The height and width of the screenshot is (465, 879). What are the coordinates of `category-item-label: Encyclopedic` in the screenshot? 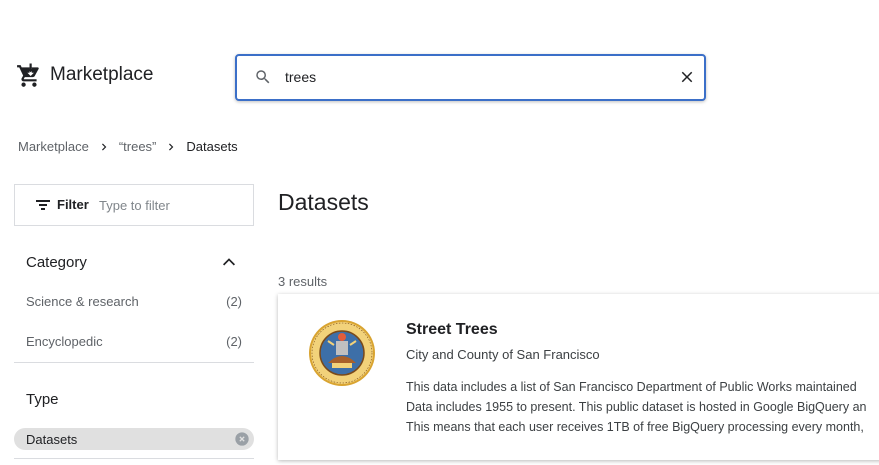 It's located at (64, 341).